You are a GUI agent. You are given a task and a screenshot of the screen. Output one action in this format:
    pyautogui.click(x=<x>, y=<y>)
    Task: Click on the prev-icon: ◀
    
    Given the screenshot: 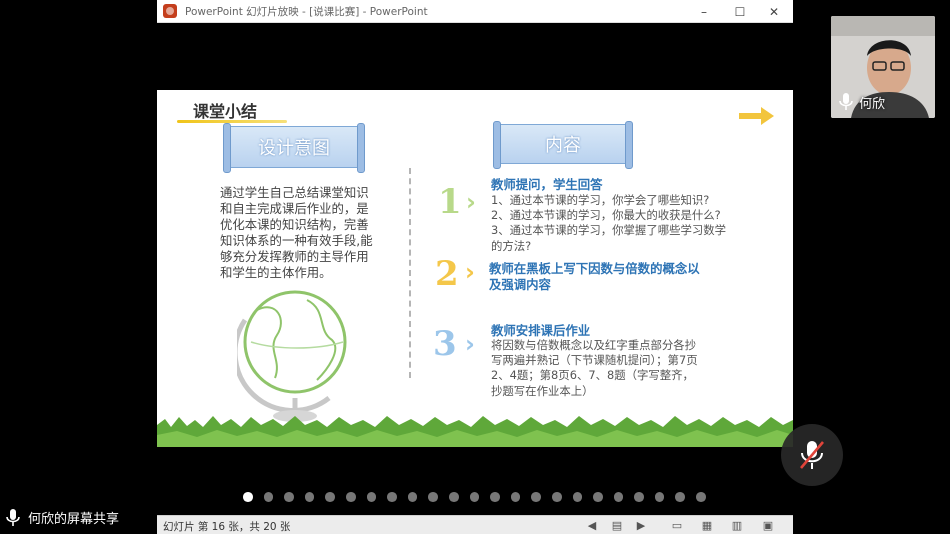 What is the action you would take?
    pyautogui.click(x=592, y=525)
    